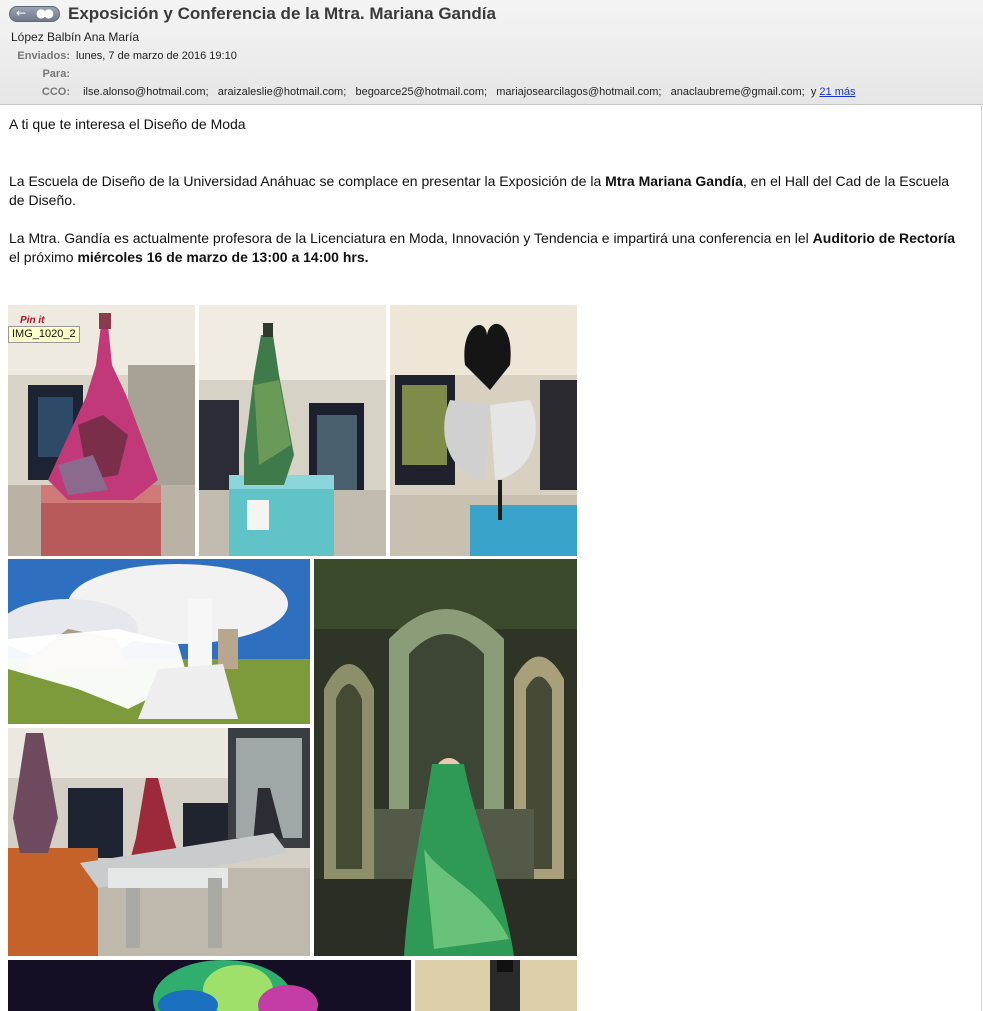  I want to click on cco-recipient: anaclaubreme@gmail.com;, so click(738, 92).